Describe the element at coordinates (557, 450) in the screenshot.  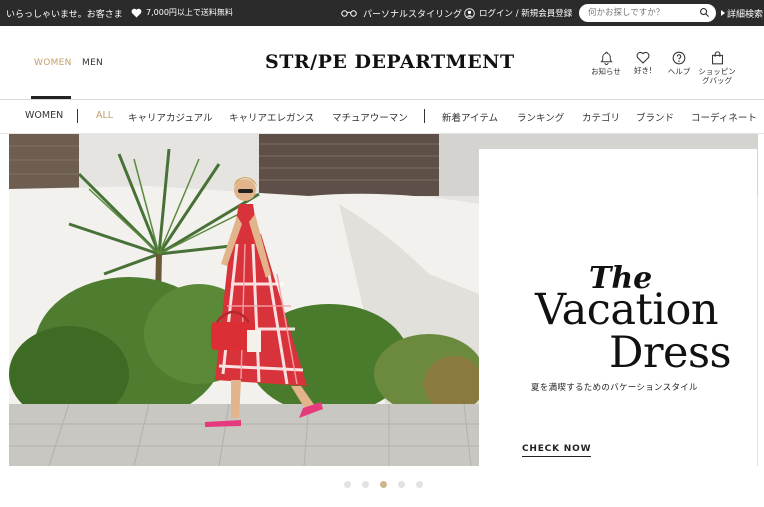
I see `check-now-button: CHECK NOW` at that location.